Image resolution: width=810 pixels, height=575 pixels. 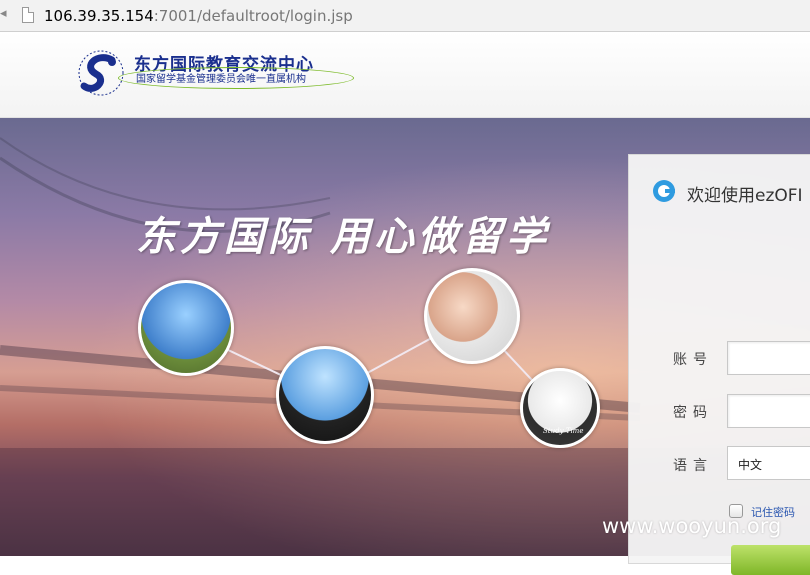 What do you see at coordinates (472, 316) in the screenshot?
I see `photo-student-writing` at bounding box center [472, 316].